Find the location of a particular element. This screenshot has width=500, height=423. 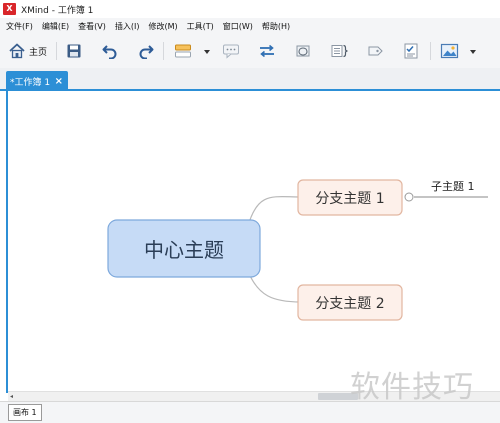

branch-topic-1: 分支主题 1 is located at coordinates (350, 197).